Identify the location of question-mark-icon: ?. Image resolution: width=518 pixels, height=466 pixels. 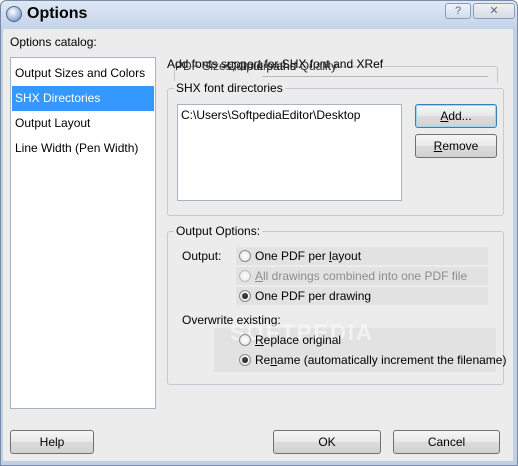
(458, 11).